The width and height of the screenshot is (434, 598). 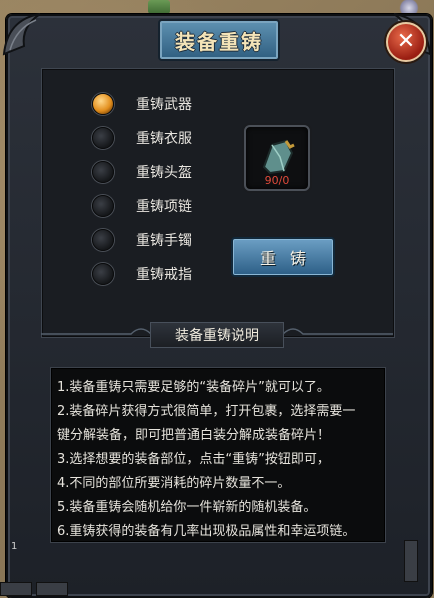 I want to click on option-ring: 重铸戒指, so click(x=142, y=274).